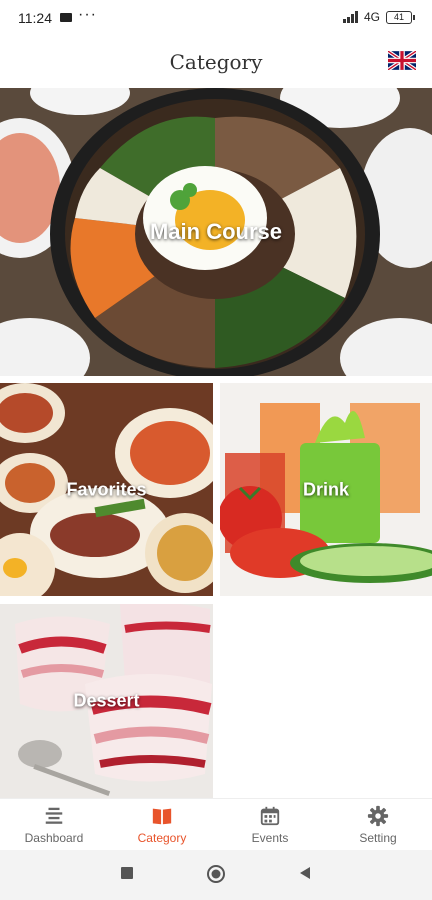 The height and width of the screenshot is (900, 432). Describe the element at coordinates (270, 816) in the screenshot. I see `calendar-icon` at that location.